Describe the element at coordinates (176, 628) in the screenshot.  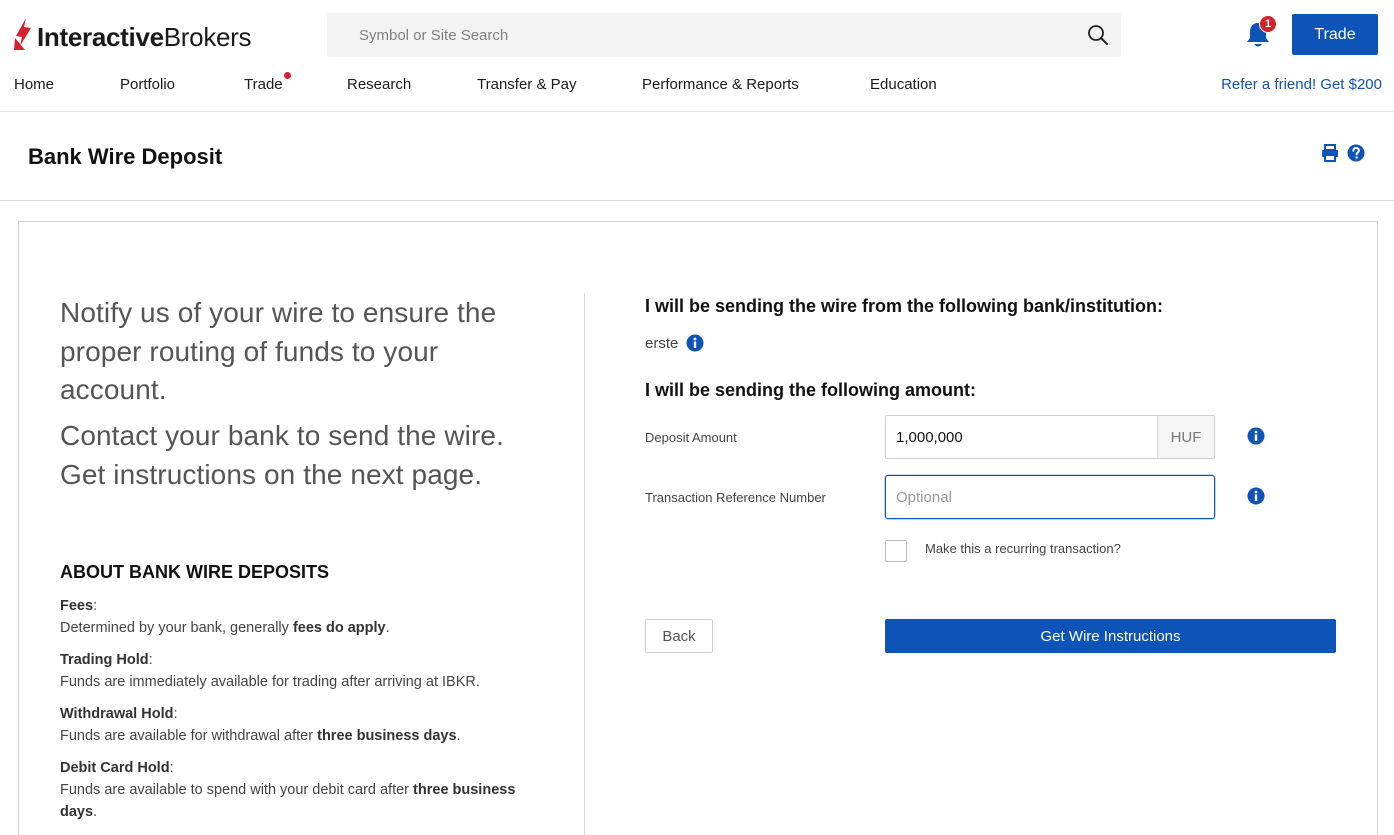
I see `fact-text: Determined by your bank, generally` at that location.